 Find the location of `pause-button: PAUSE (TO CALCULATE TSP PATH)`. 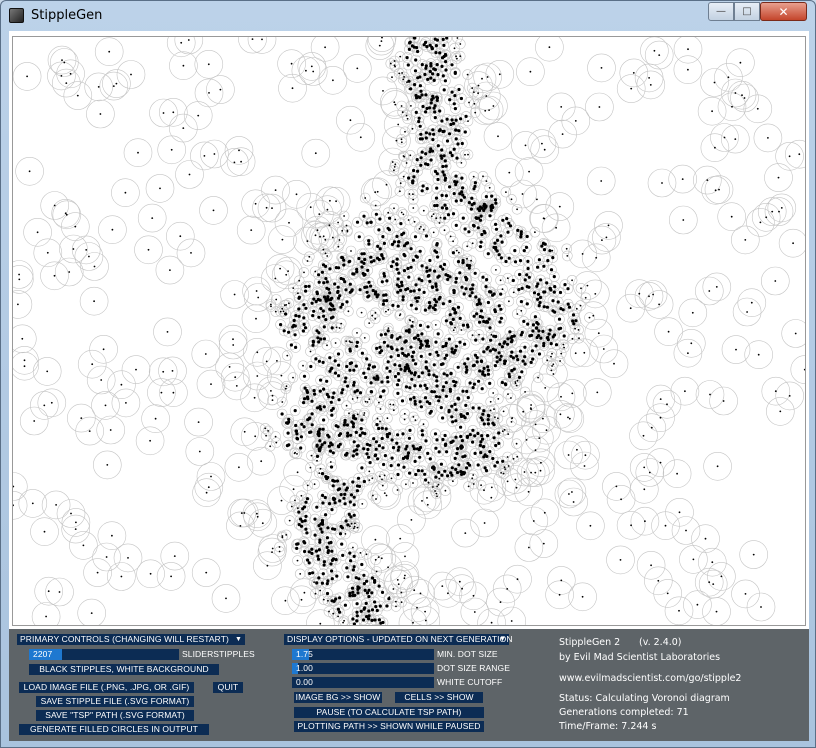

pause-button: PAUSE (TO CALCULATE TSP PATH) is located at coordinates (389, 712).